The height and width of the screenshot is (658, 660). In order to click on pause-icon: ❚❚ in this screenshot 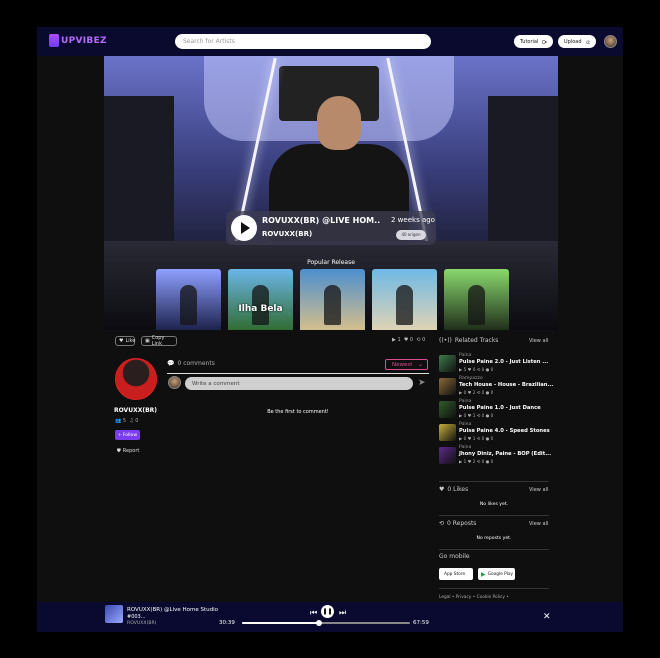, I will do `click(327, 611)`.